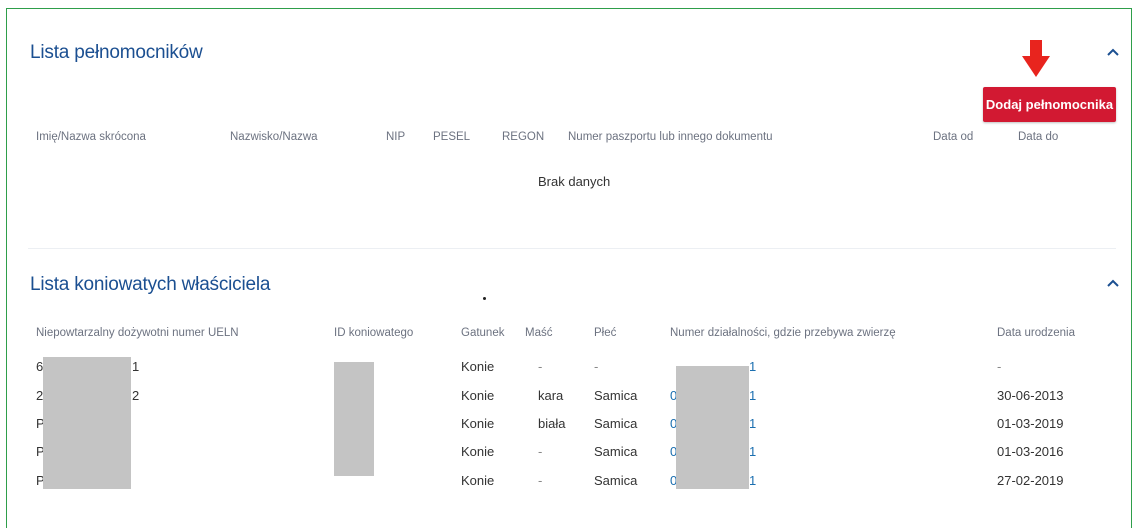  I want to click on column-header-ueln: Niepowtarzalny dożywotni numer UELN, so click(137, 333).